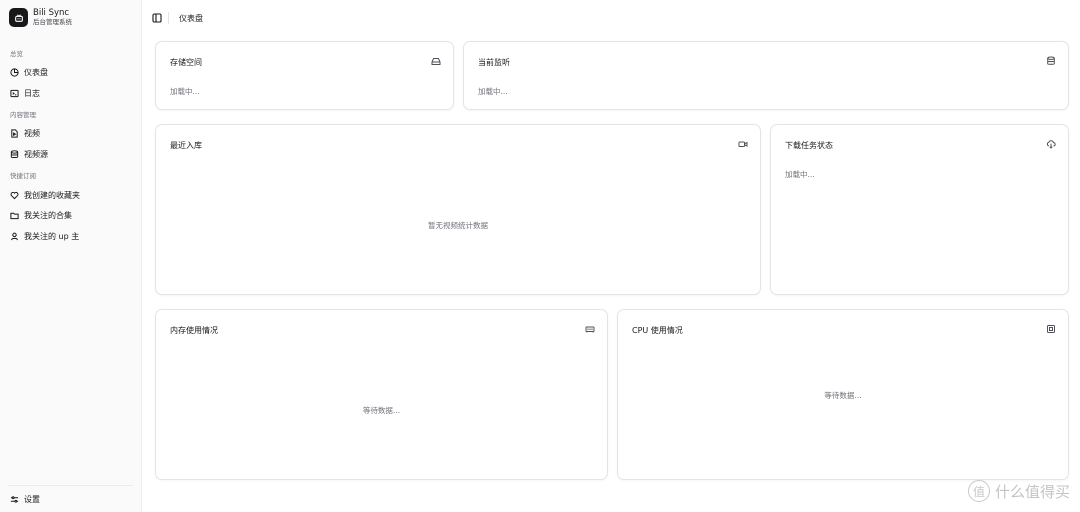  I want to click on terminal-icon, so click(14, 93).